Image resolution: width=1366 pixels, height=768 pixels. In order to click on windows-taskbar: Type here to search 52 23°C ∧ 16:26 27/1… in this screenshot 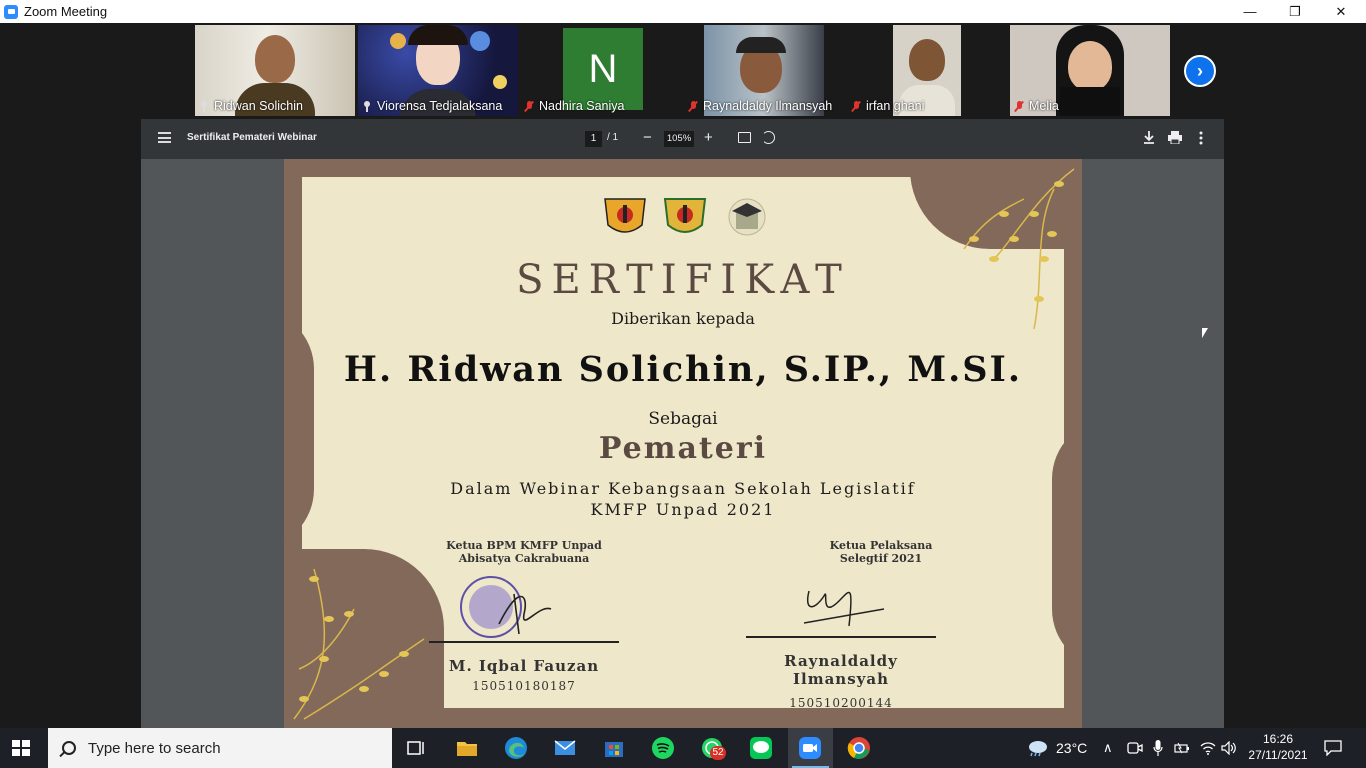, I will do `click(683, 748)`.